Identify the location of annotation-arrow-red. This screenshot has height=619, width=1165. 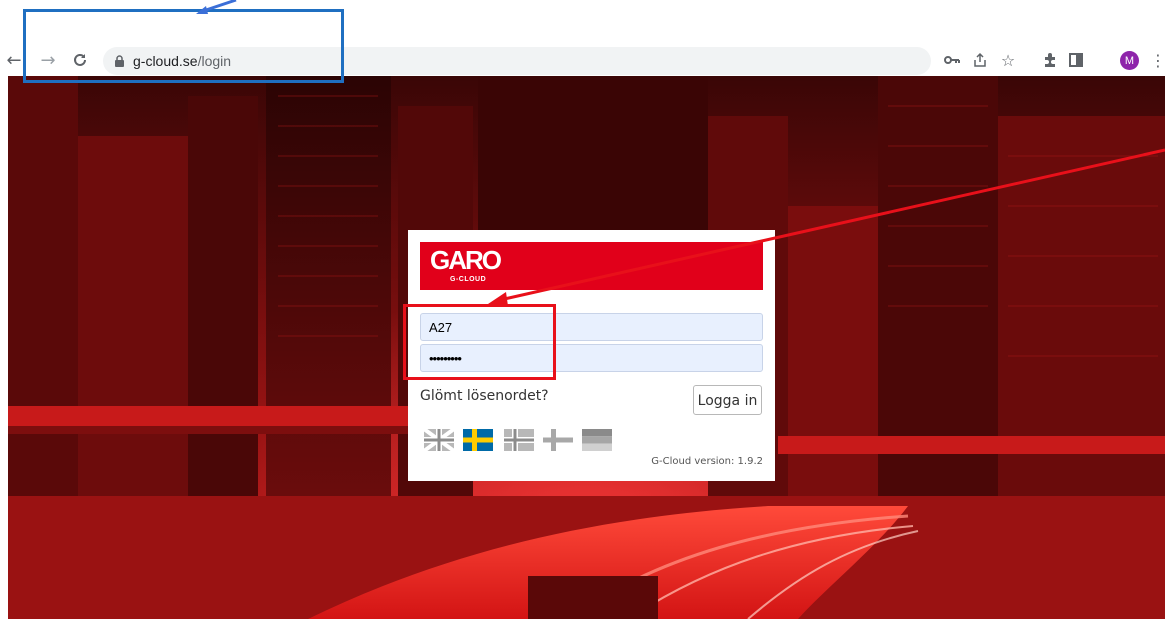
(832, 225).